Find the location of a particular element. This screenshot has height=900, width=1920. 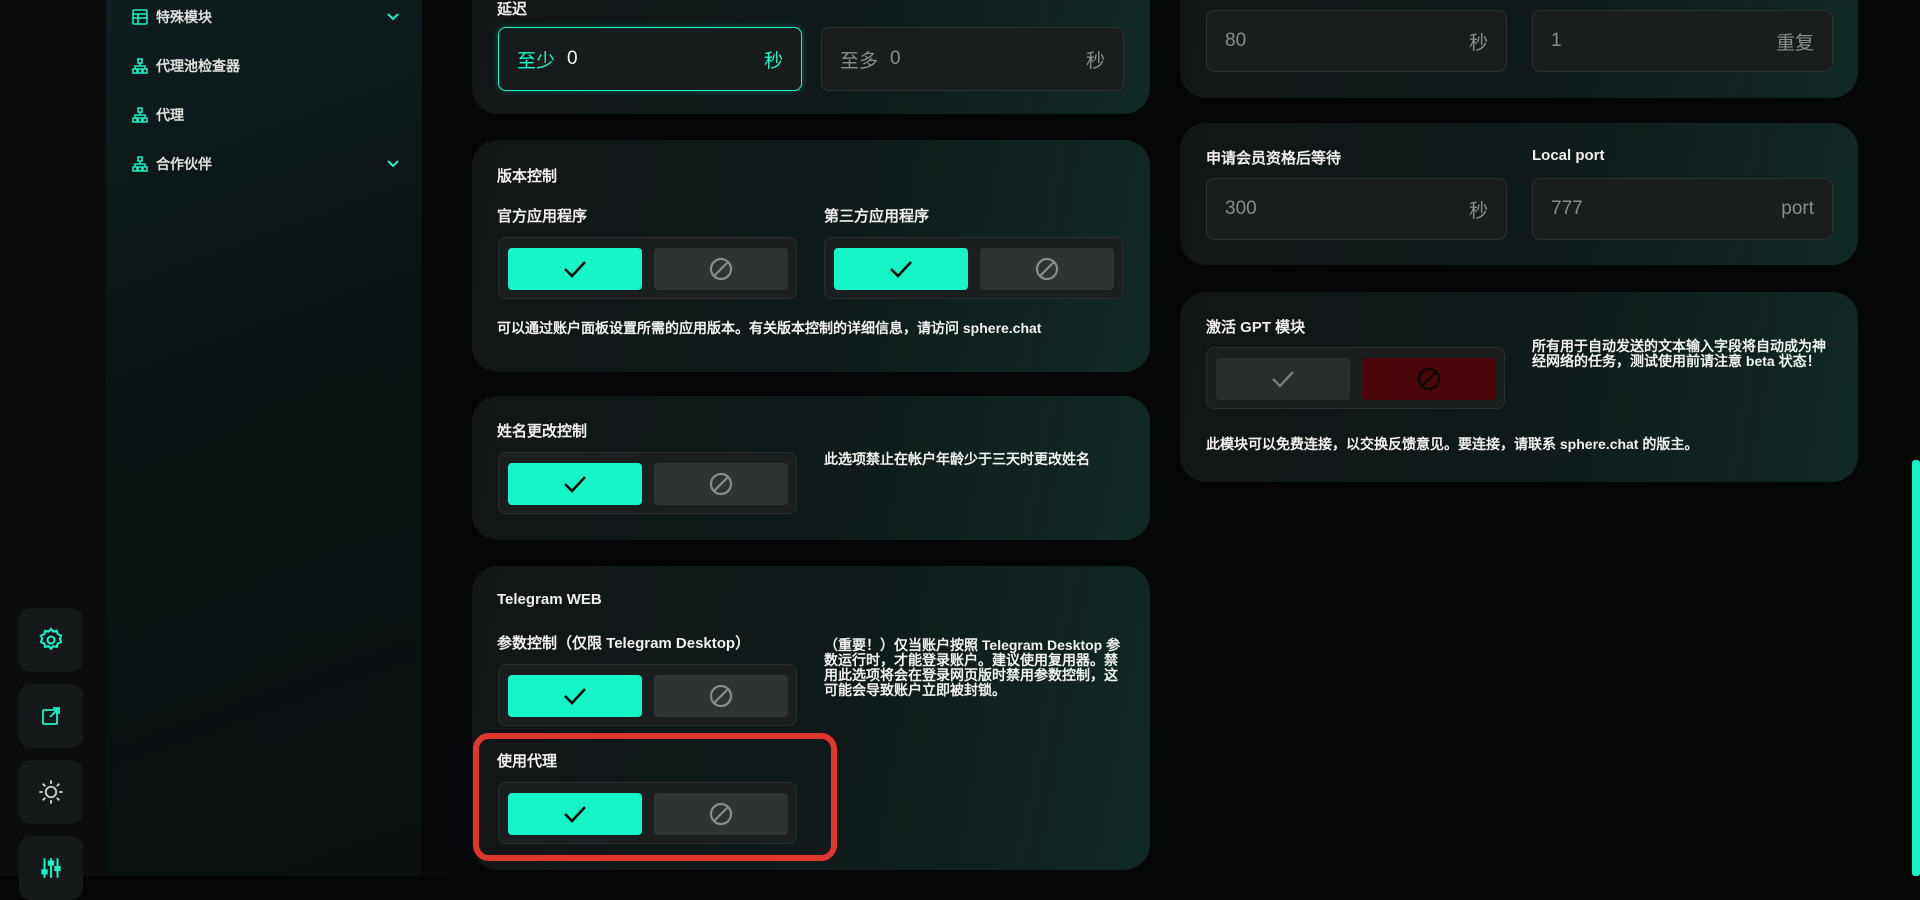

gear-icon is located at coordinates (51, 639).